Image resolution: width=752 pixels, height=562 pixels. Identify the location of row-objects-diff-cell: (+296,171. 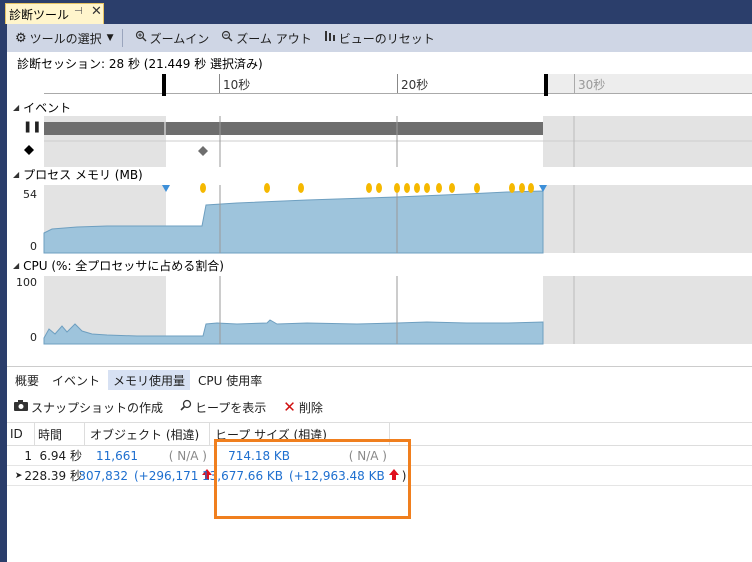
(172, 475).